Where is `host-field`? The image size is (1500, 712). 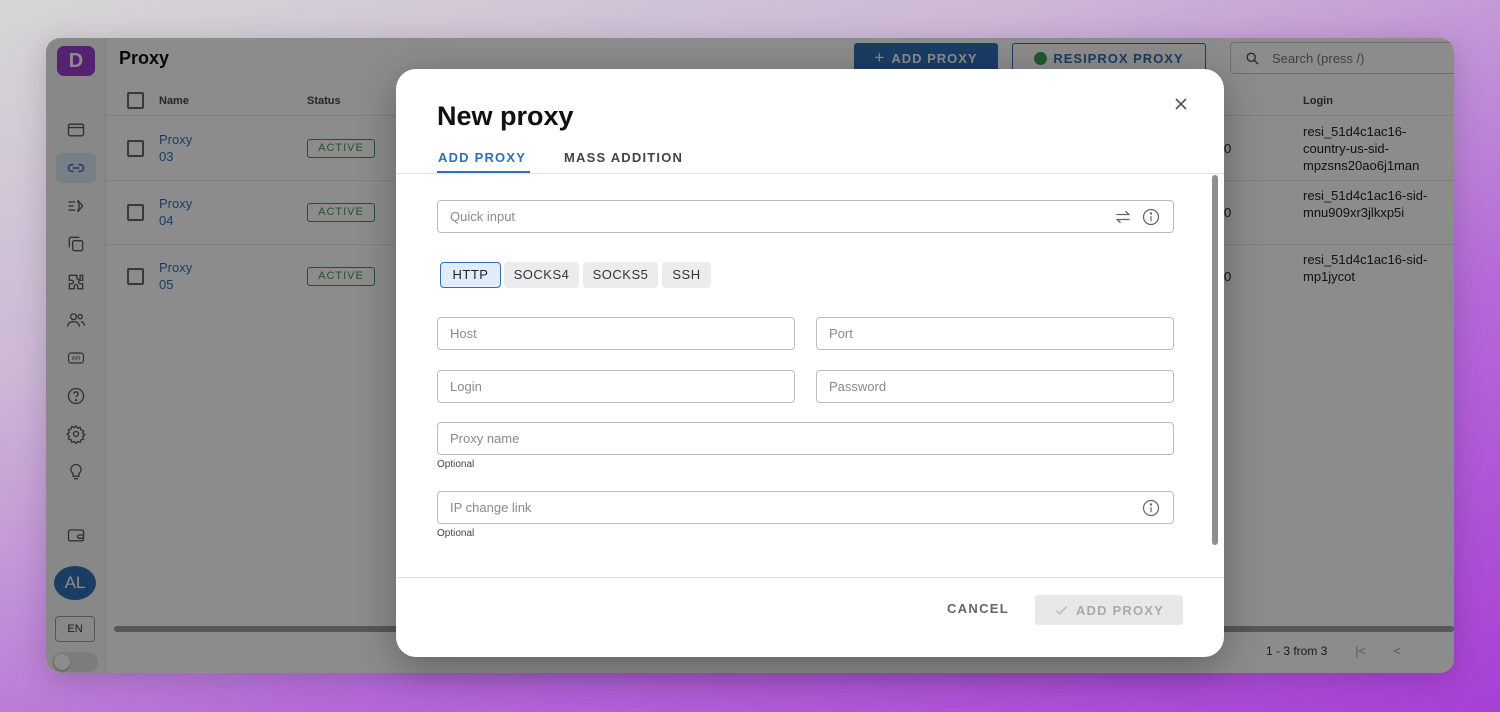 host-field is located at coordinates (616, 333).